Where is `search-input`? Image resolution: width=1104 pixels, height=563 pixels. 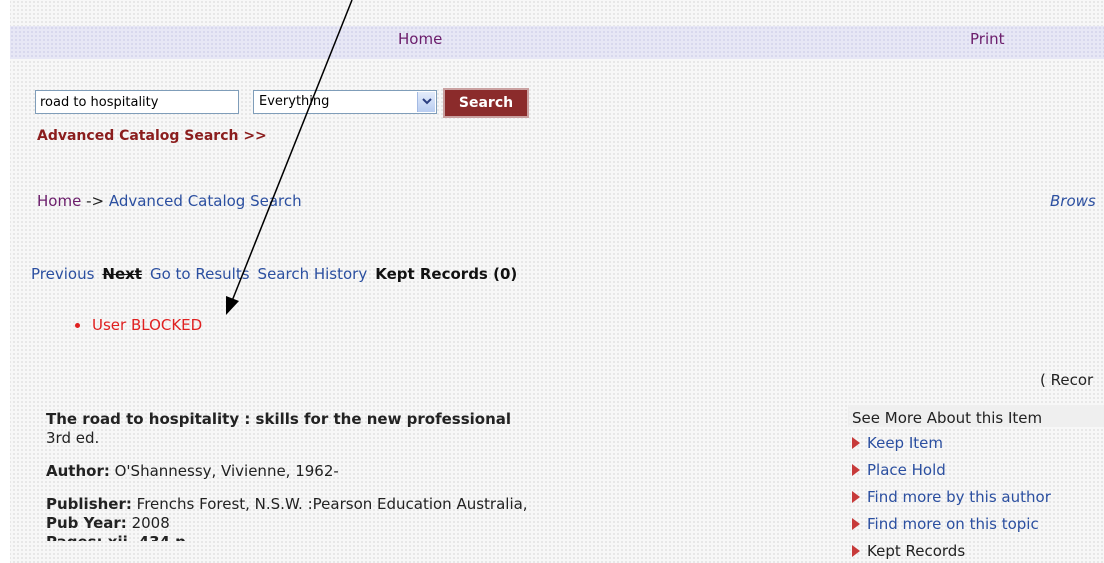
search-input is located at coordinates (137, 102).